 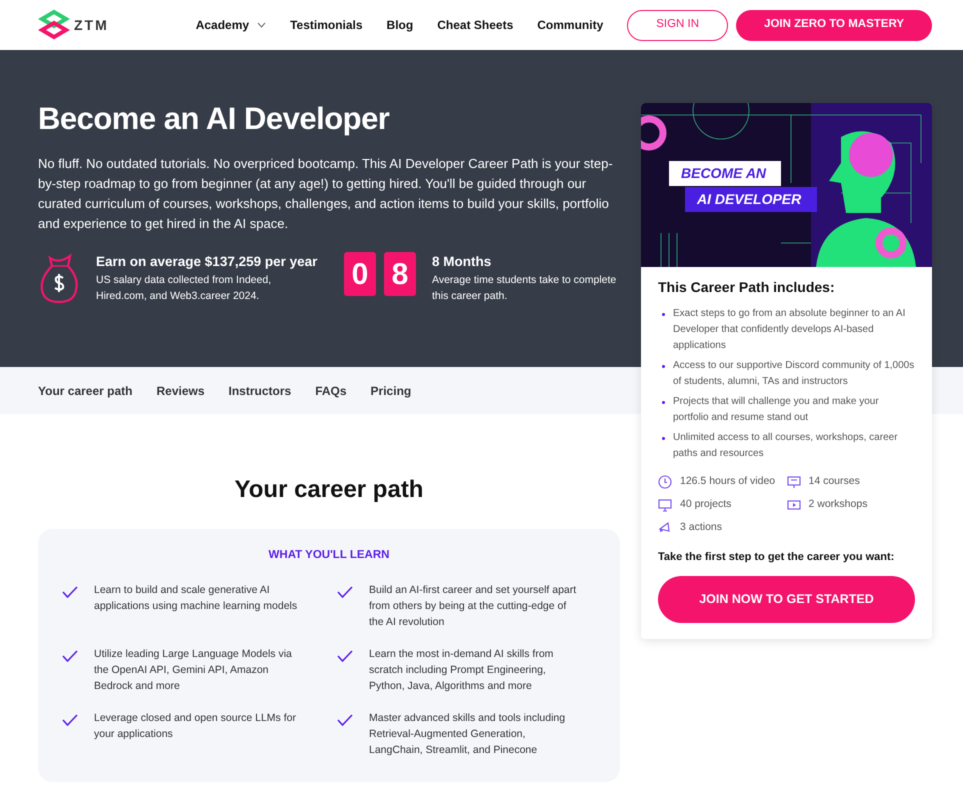 I want to click on include-item: Unlimited access to all courses, workshops, career paths and resources, so click(x=786, y=446).